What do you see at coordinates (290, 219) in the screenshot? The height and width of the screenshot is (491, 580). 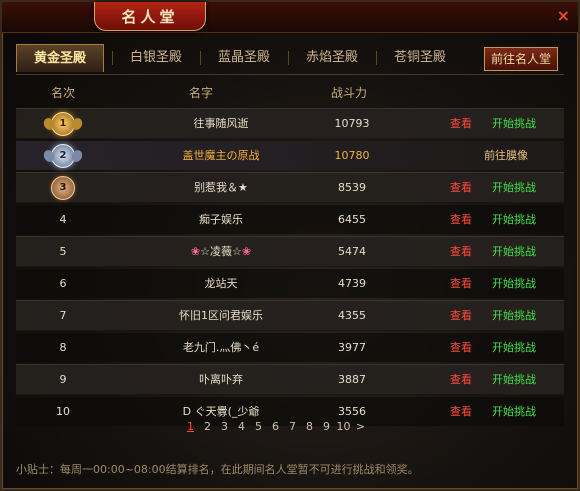 I see `table-row: 4 痴子娱乐 6455 查看 开始挑战` at bounding box center [290, 219].